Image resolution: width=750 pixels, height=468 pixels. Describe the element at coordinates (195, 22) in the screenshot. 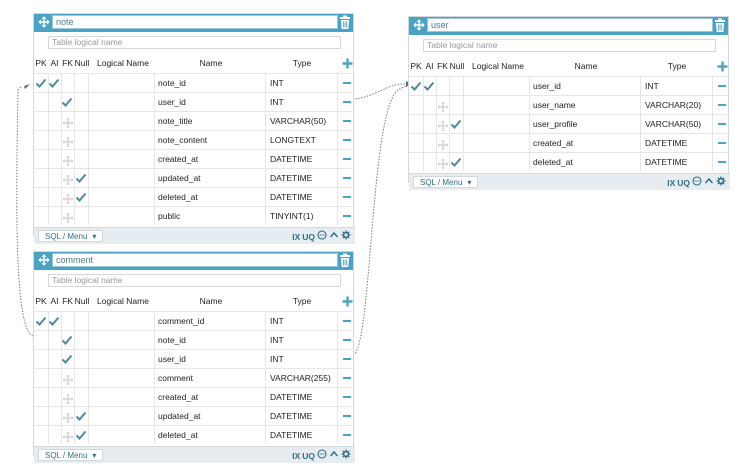

I see `table-name-input: note` at that location.